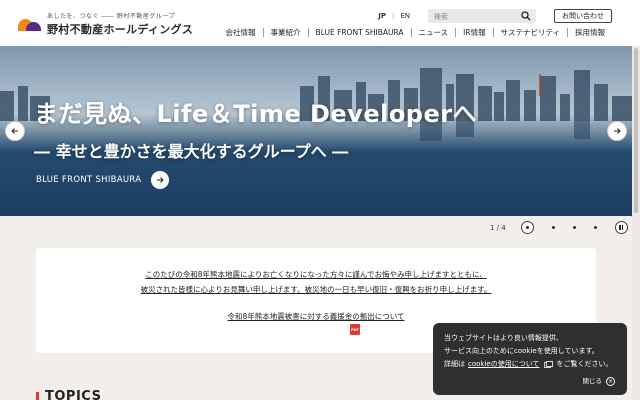 The width and height of the screenshot is (640, 400). I want to click on topics-title: TOPICS, so click(73, 394).